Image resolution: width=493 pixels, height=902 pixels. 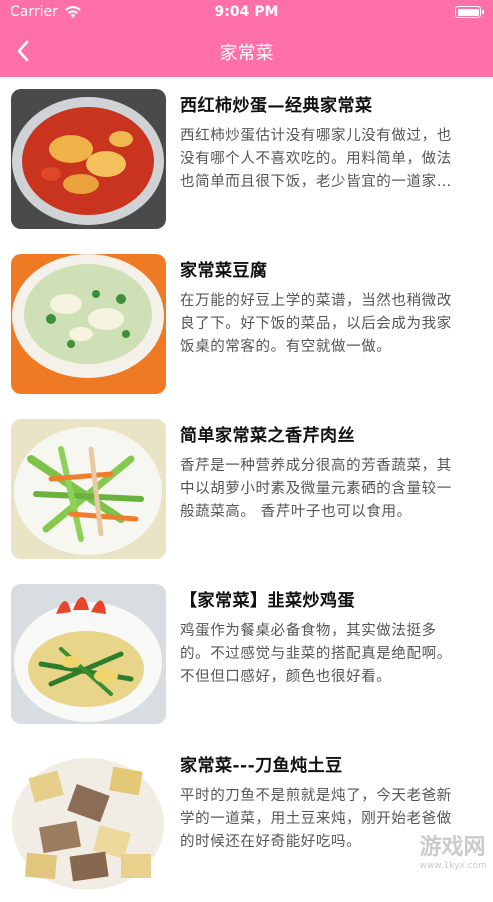 I want to click on nav-bar: 家常菜, so click(x=246, y=51).